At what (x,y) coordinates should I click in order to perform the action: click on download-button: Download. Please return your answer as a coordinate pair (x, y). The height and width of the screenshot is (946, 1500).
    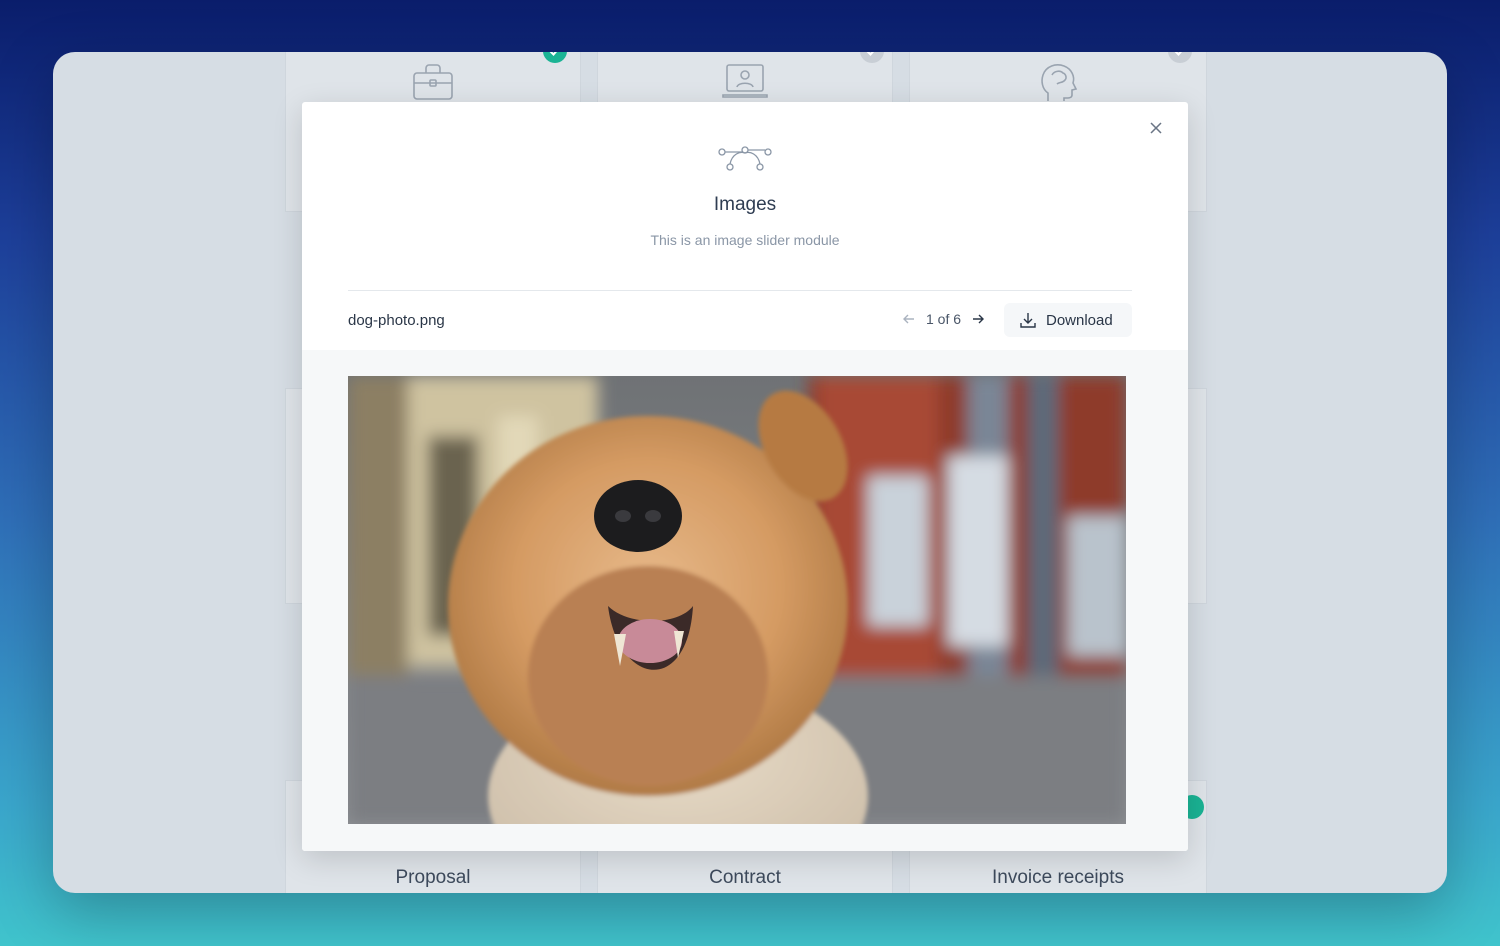
    Looking at the image, I should click on (1068, 320).